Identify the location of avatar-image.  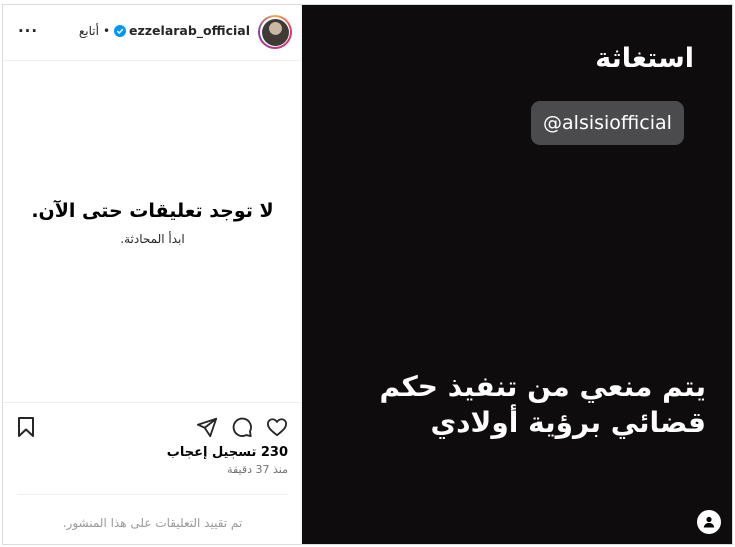
(275, 32).